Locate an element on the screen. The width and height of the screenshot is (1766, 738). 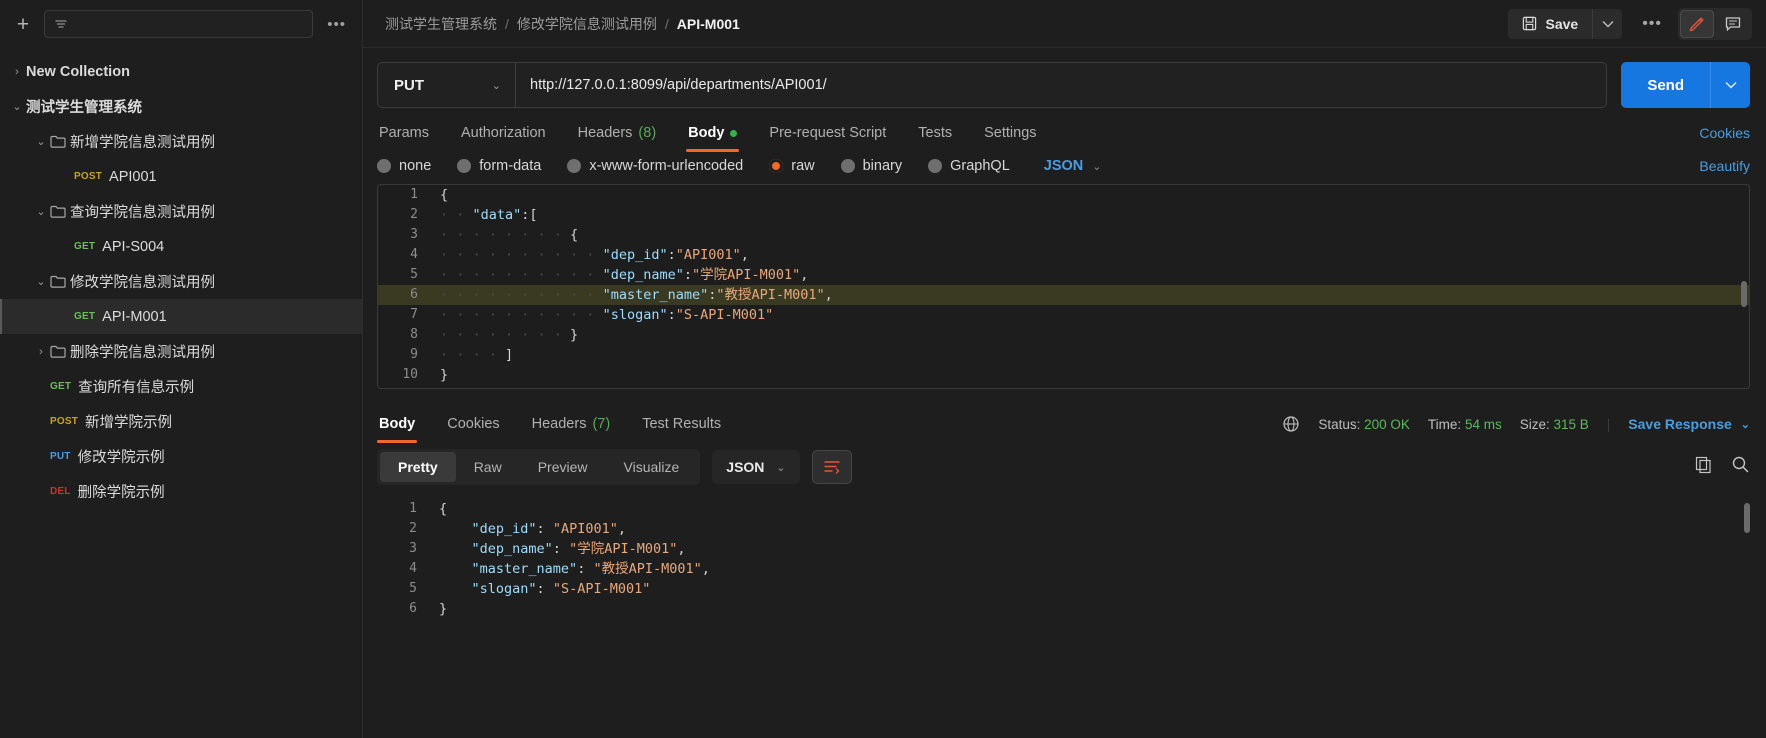
response-tab-test-results: Test Results is located at coordinates (681, 424).